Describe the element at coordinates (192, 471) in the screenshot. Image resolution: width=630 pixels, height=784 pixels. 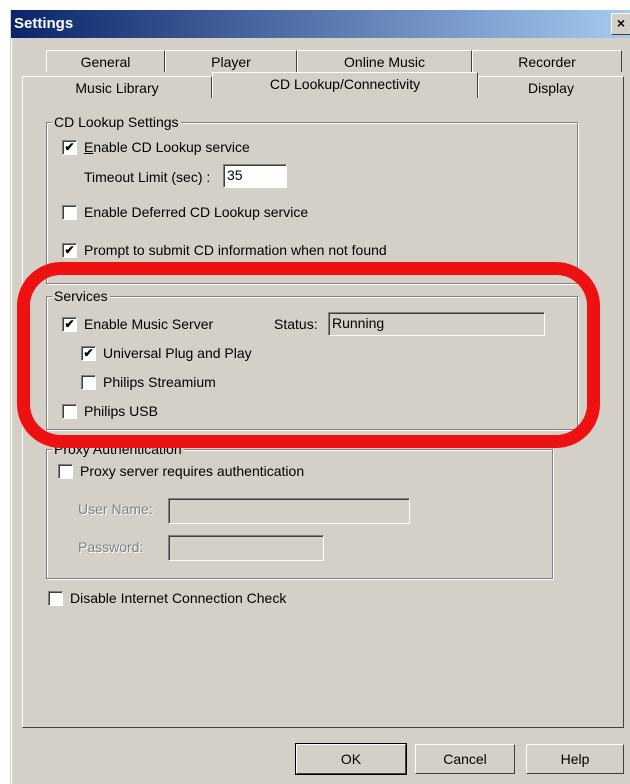
I see `proxy-auth-label: Proxy server requires authentication` at that location.